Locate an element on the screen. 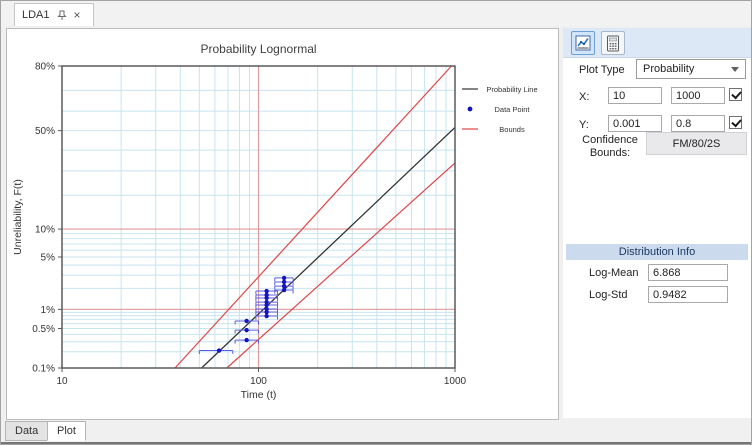  svg-text: Bounds is located at coordinates (512, 129).